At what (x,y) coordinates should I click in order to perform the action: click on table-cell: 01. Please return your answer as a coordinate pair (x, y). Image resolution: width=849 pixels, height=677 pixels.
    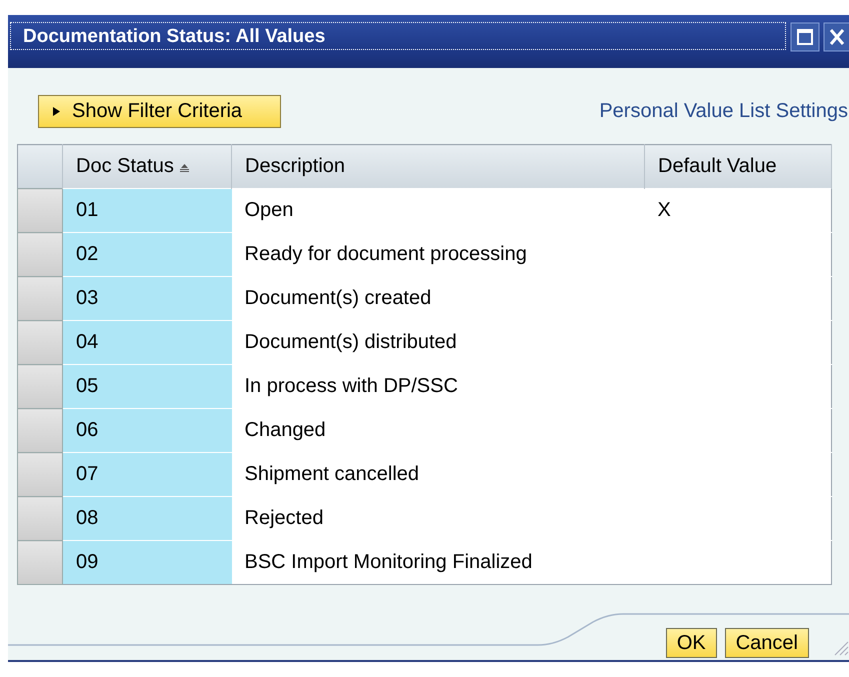
    Looking at the image, I should click on (147, 210).